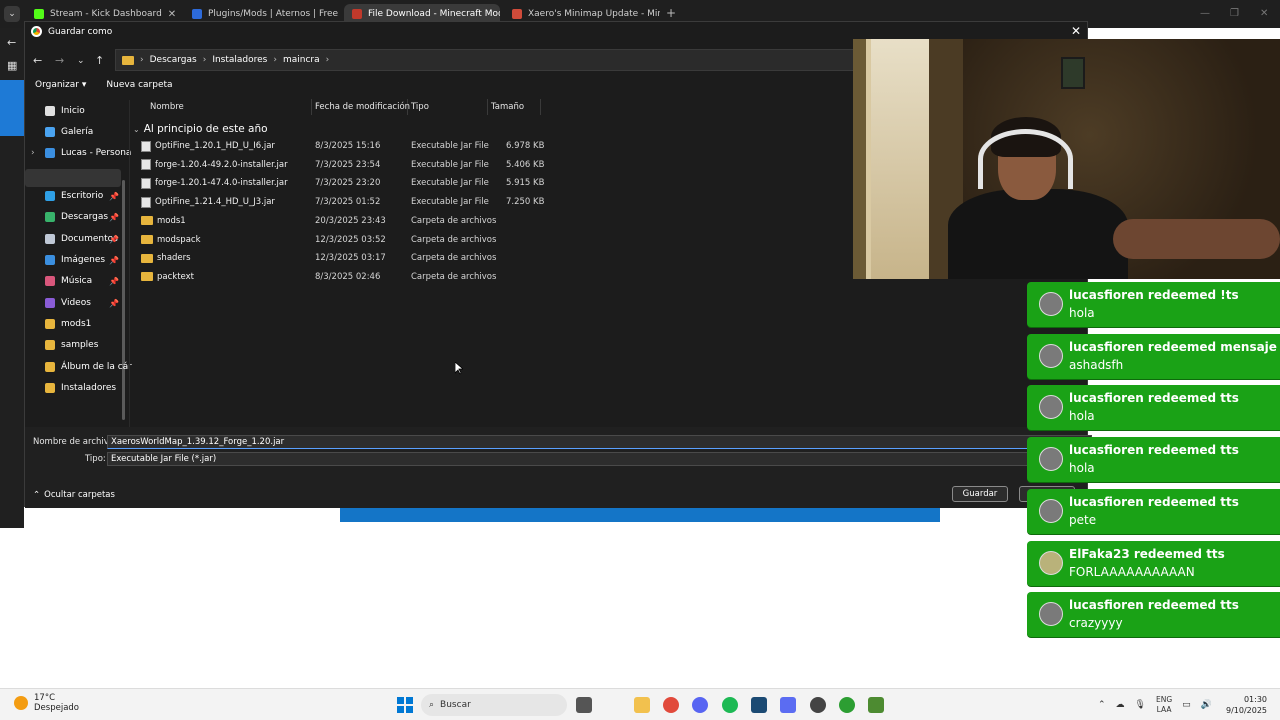  I want to click on sidebar-item-label: Imágenes, so click(83, 260).